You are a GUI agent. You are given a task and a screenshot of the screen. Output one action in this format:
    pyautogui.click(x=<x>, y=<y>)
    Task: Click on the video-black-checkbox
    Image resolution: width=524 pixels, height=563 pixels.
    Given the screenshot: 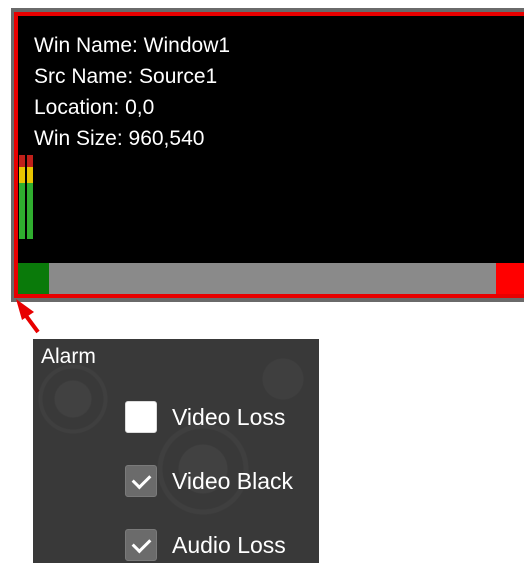 What is the action you would take?
    pyautogui.click(x=141, y=481)
    